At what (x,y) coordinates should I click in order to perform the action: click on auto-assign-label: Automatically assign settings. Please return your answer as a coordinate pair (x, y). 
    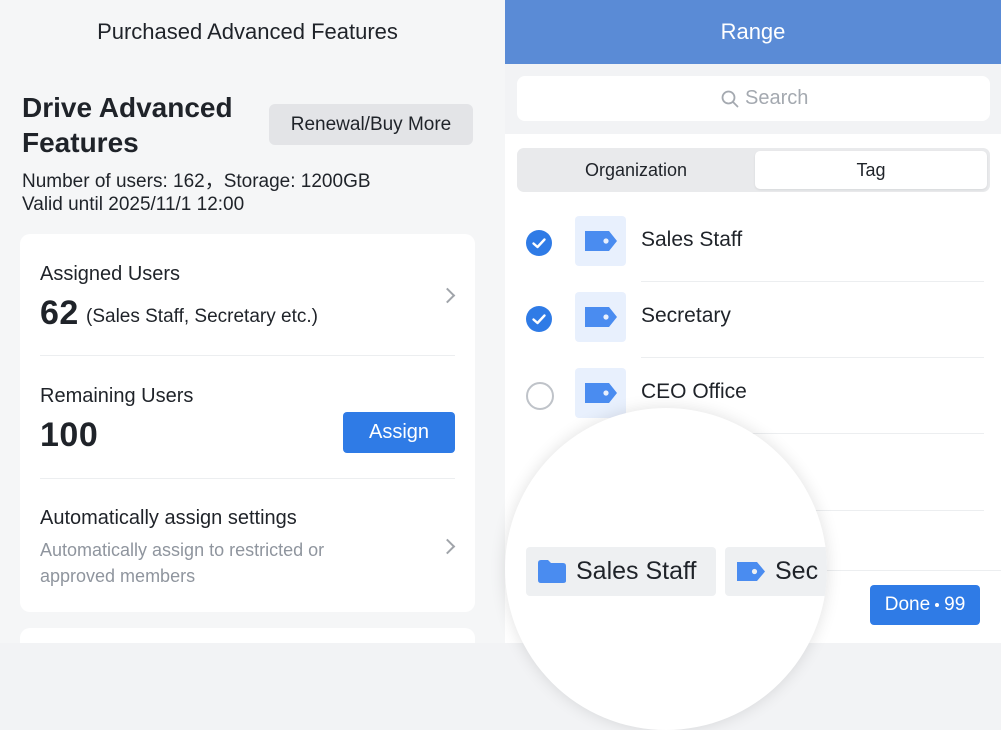
    Looking at the image, I should click on (168, 518).